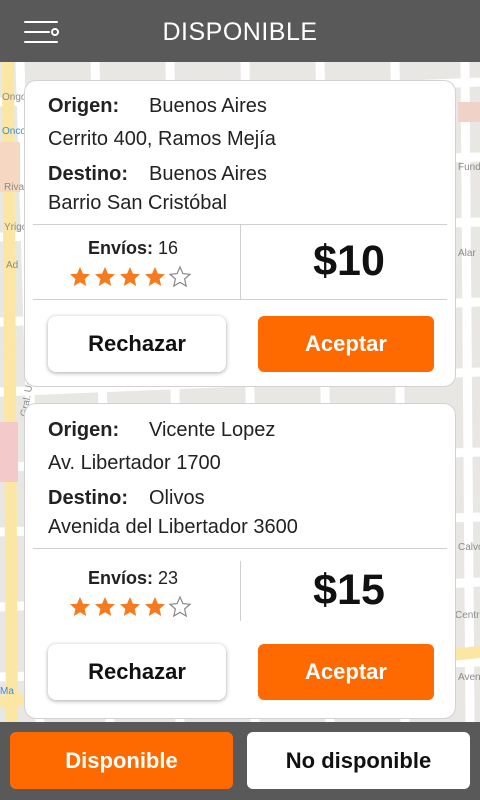  Describe the element at coordinates (137, 203) in the screenshot. I see `destination-address: Barrio San Cristóbal` at that location.